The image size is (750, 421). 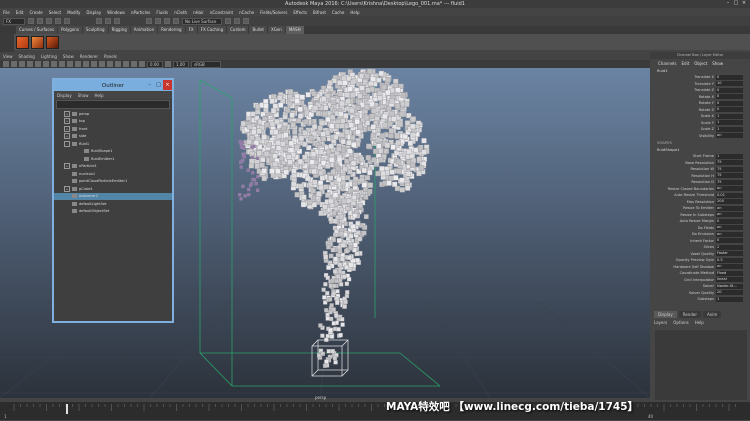 What do you see at coordinates (67, 21) in the screenshot?
I see `redo-icon` at bounding box center [67, 21].